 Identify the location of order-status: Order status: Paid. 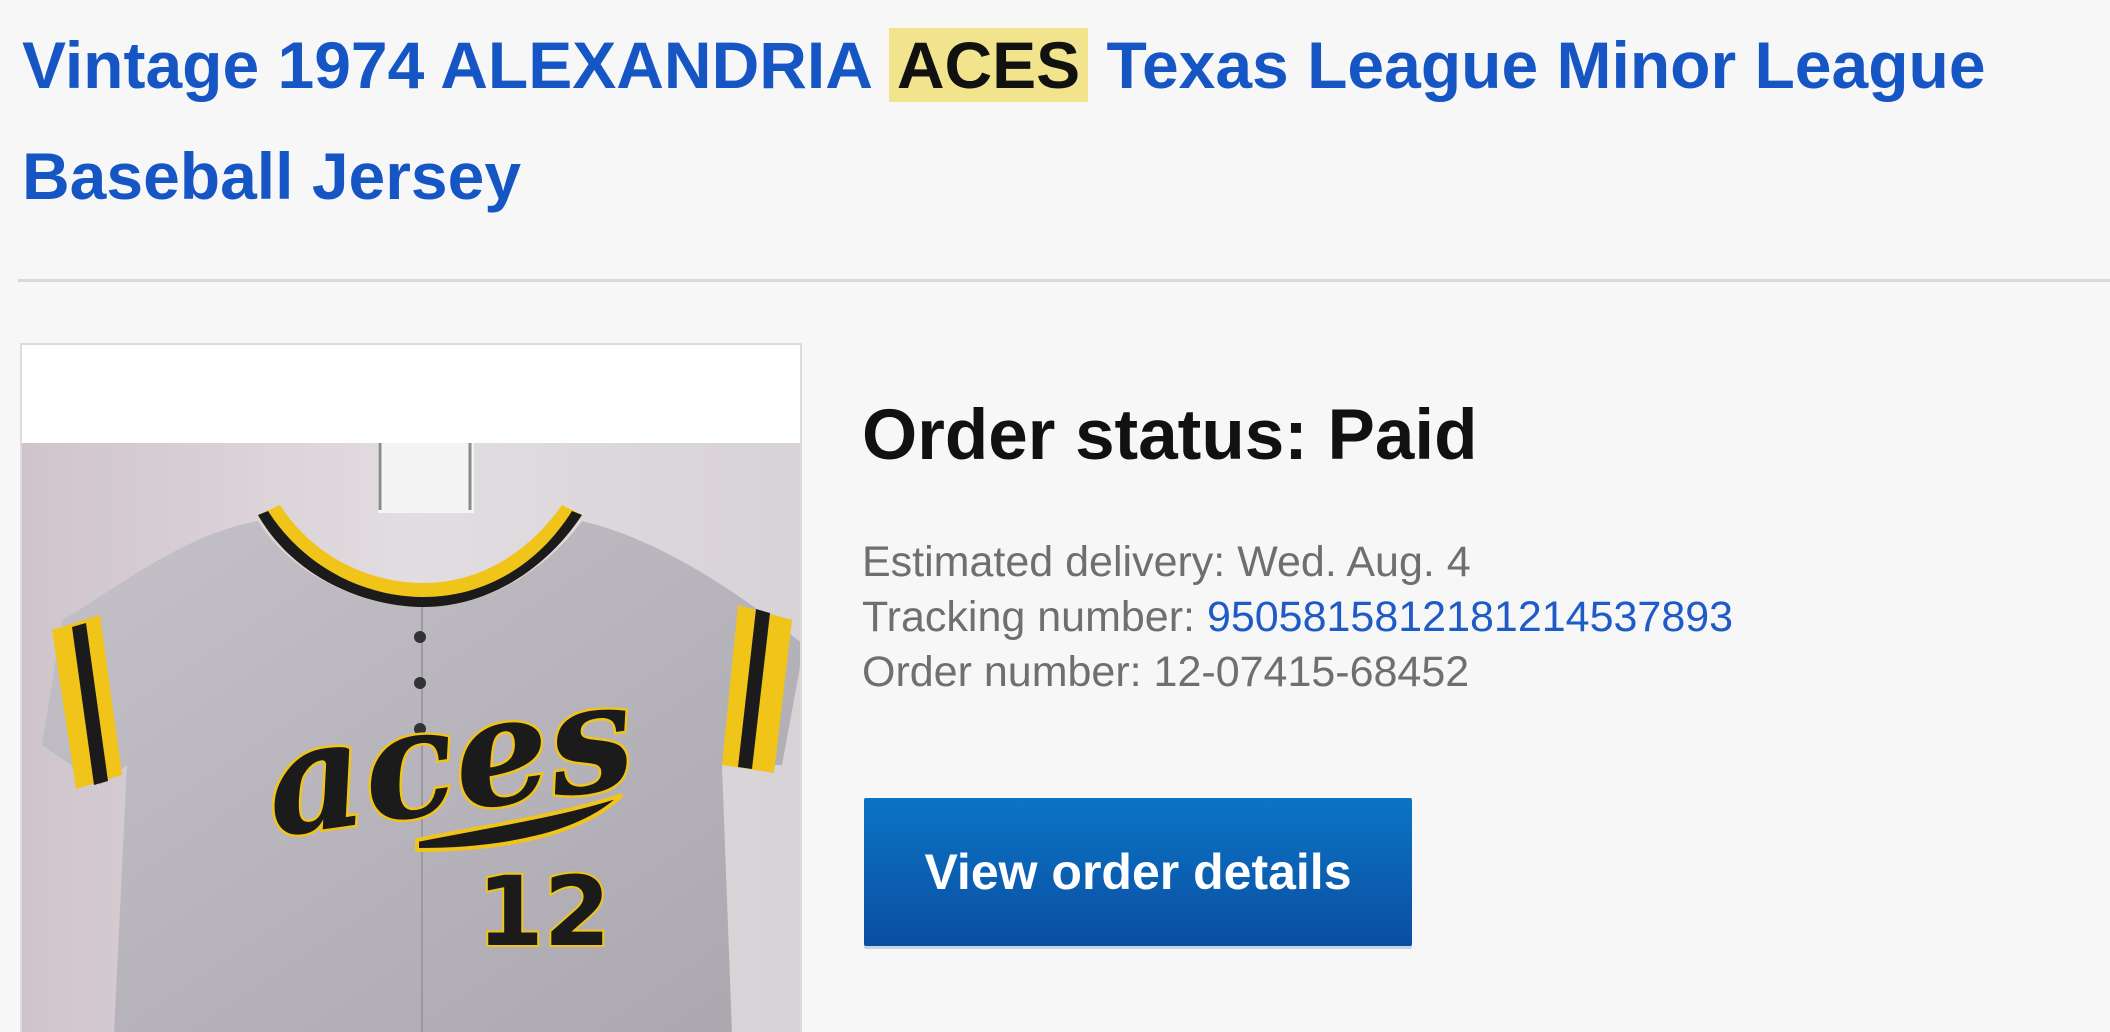
(1170, 435).